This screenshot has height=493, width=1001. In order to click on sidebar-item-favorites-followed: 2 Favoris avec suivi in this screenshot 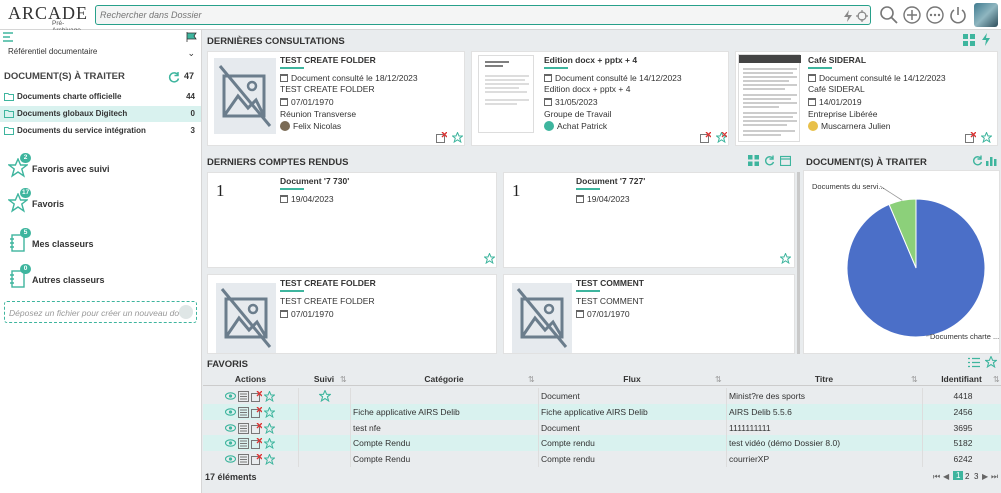, I will do `click(101, 166)`.